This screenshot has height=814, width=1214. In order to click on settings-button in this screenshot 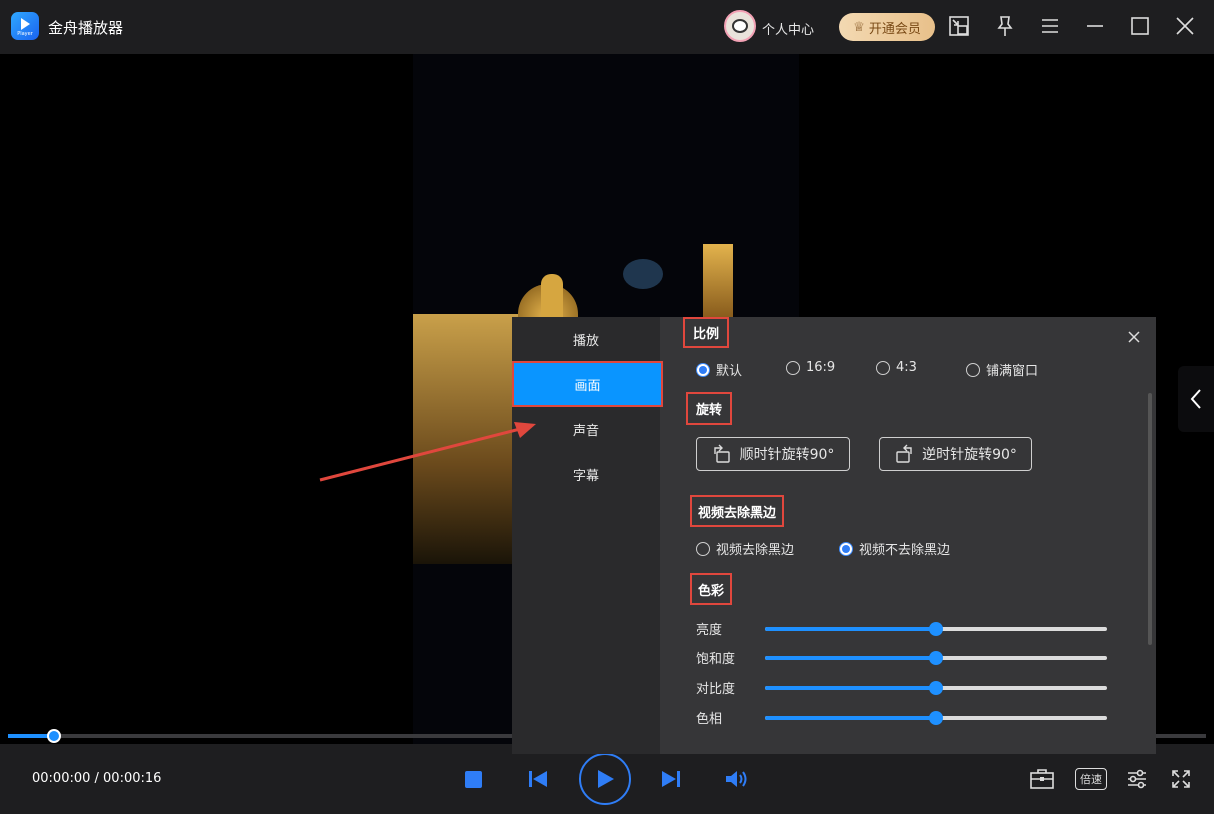, I will do `click(1137, 779)`.